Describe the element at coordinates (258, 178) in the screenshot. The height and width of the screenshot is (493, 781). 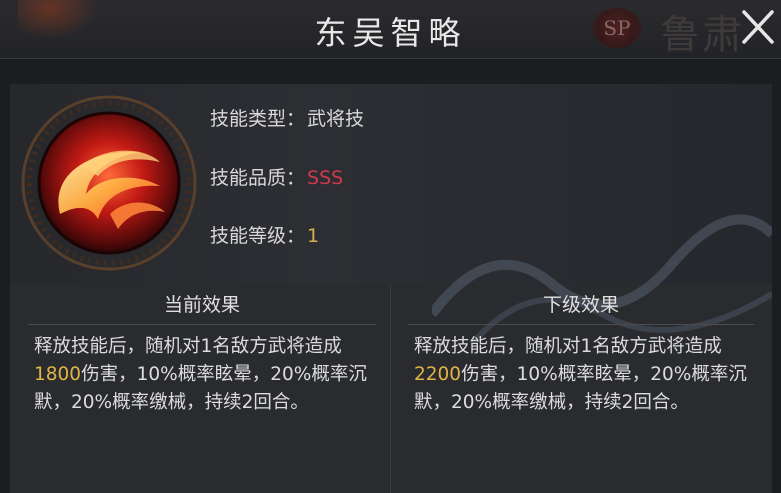
I see `skill-quality-label: 技能品质：` at that location.